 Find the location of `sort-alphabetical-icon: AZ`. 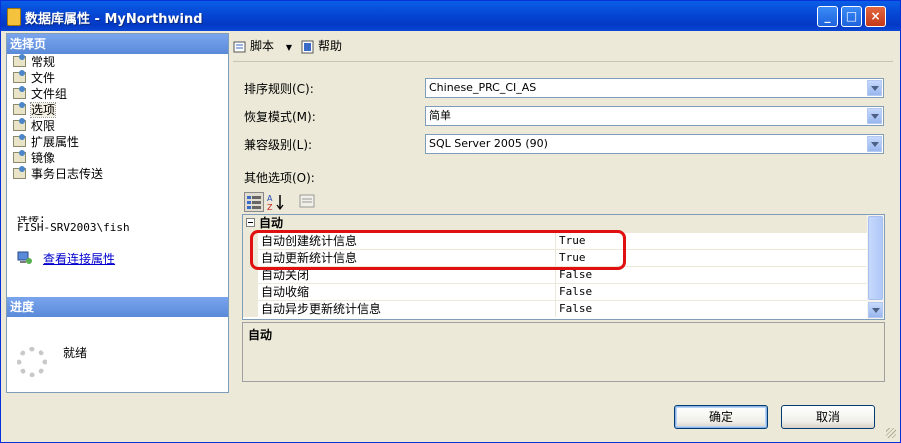

sort-alphabetical-icon: AZ is located at coordinates (275, 203).